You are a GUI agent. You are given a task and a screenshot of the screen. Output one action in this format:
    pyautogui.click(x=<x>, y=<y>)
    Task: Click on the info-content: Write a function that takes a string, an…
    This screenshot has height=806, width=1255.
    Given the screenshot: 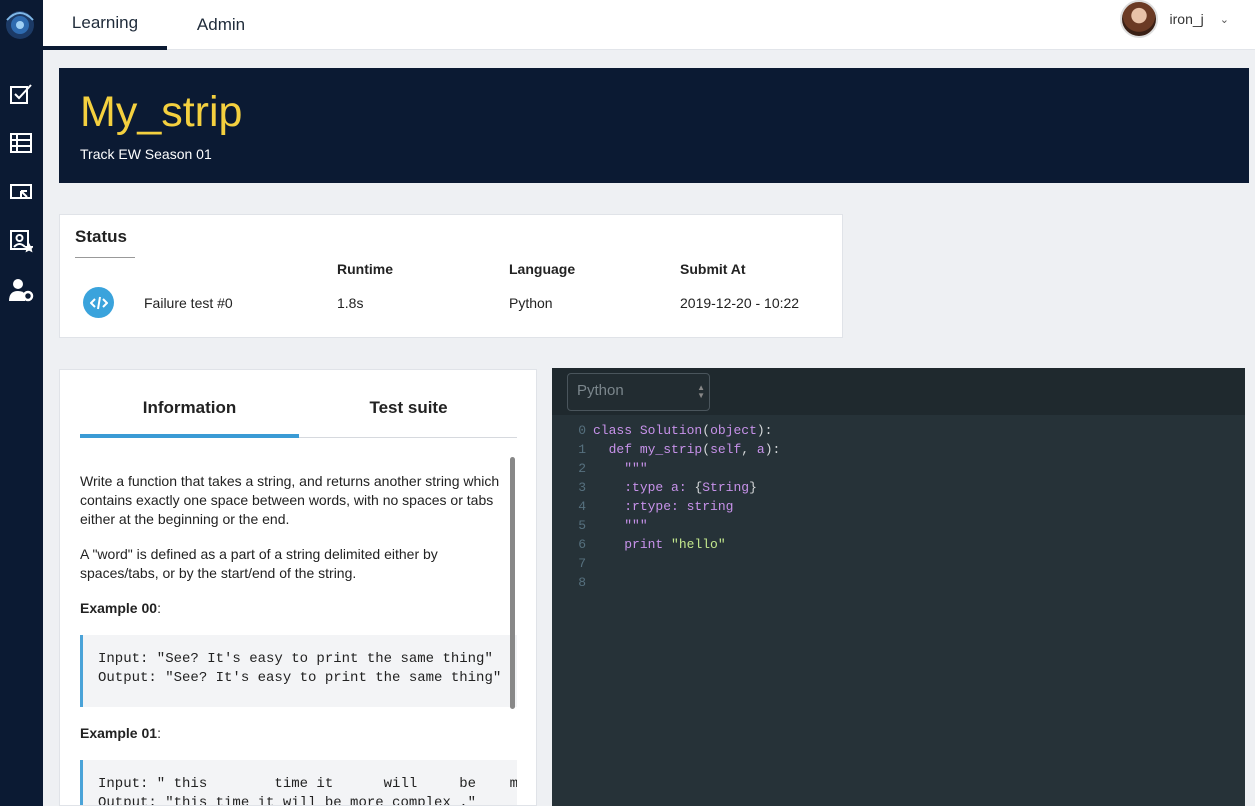 What is the action you would take?
    pyautogui.click(x=298, y=638)
    